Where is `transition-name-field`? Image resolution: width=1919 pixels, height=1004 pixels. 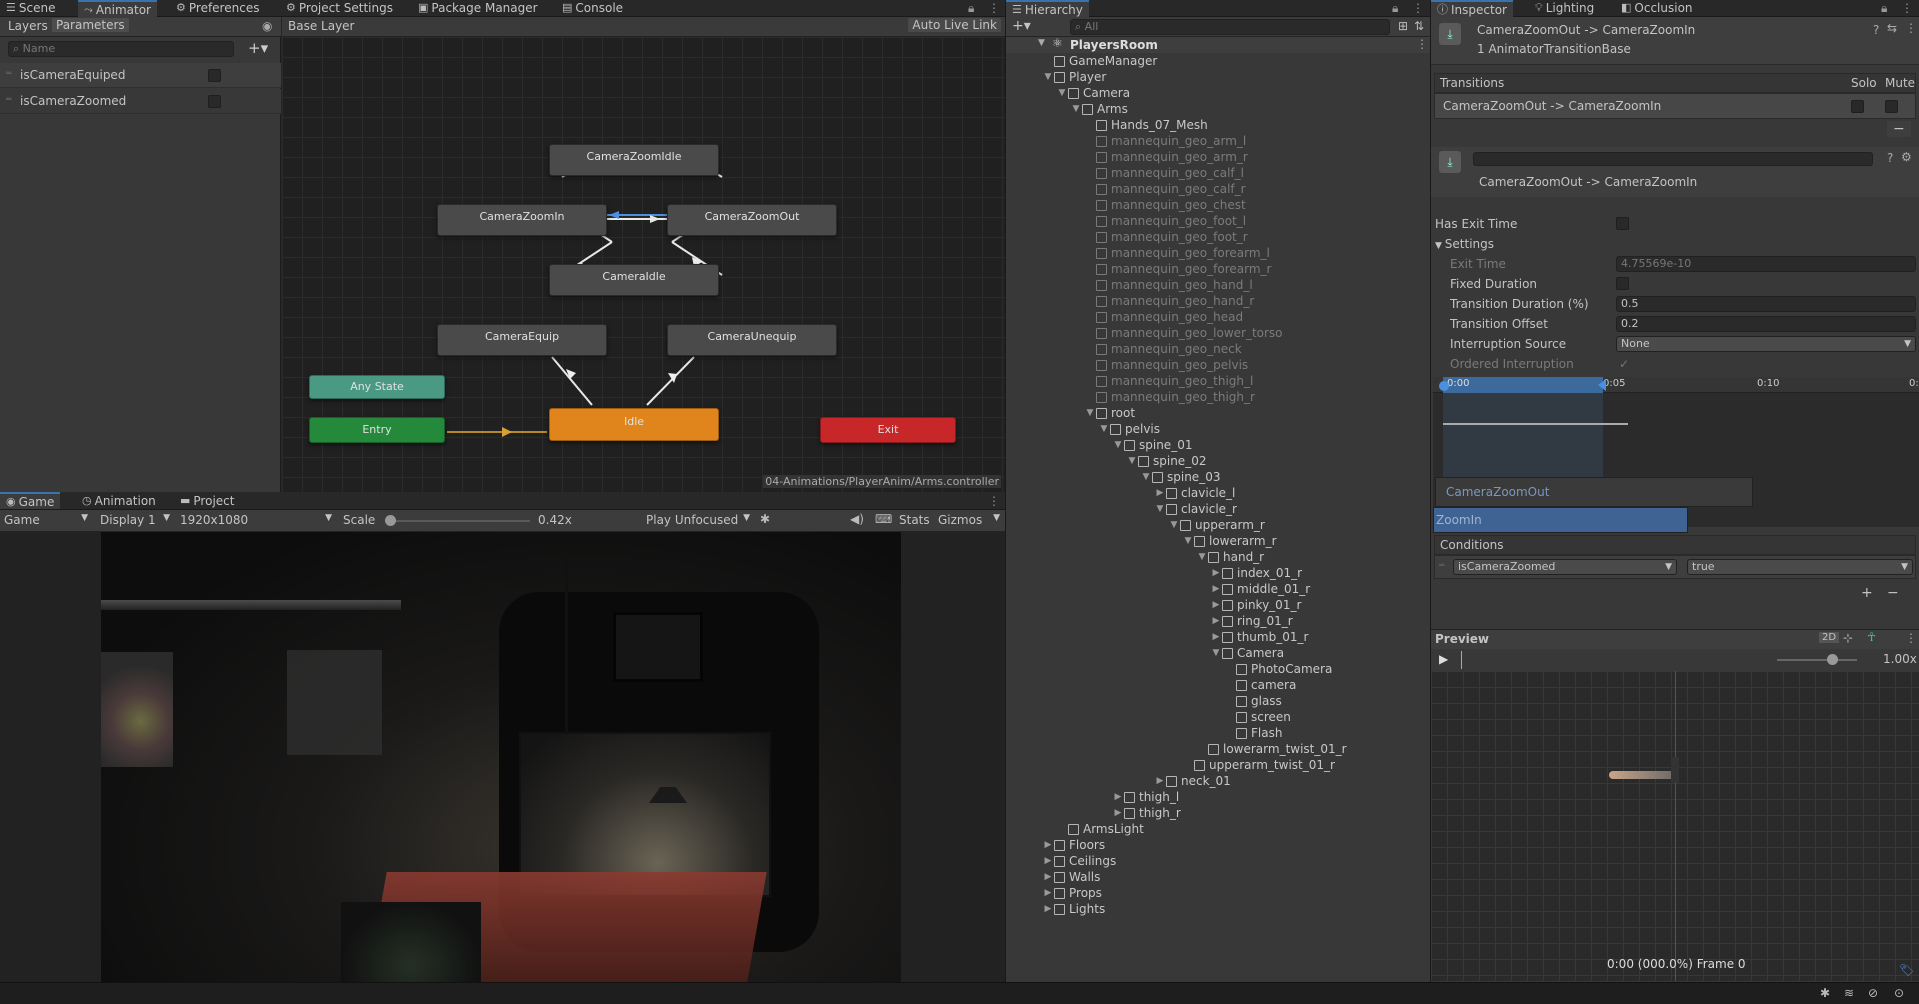
transition-name-field is located at coordinates (1673, 159).